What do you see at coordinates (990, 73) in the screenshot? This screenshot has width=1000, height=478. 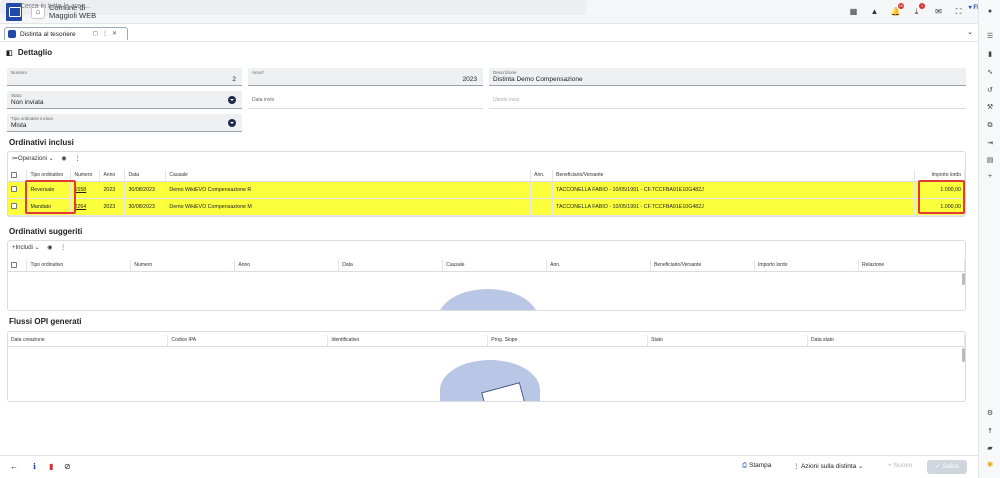 I see `chart-icon: ∿` at bounding box center [990, 73].